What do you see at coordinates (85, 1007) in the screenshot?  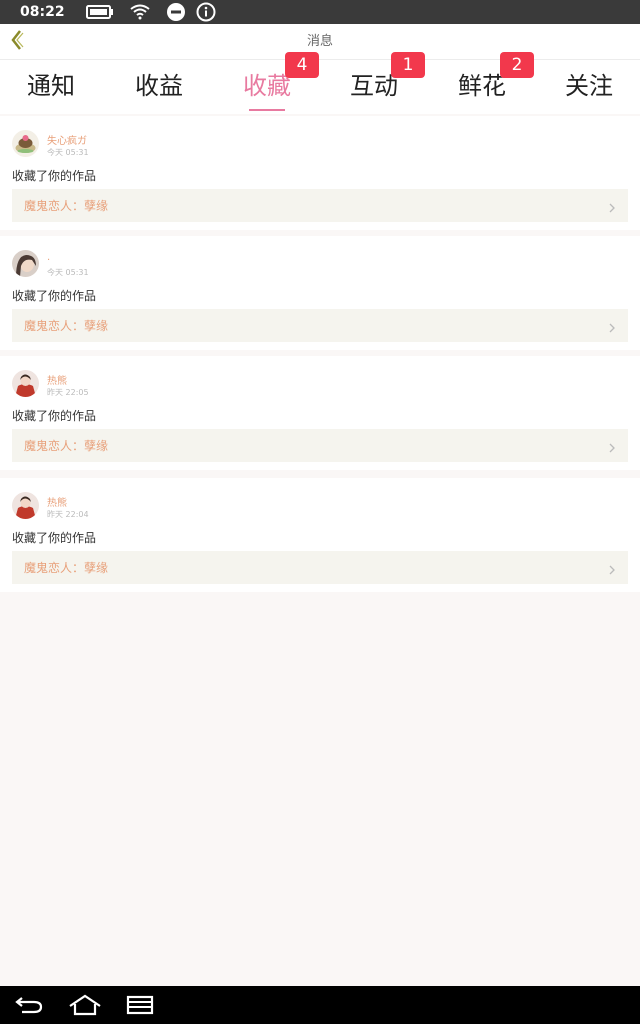 I see `home-nav-icon` at bounding box center [85, 1007].